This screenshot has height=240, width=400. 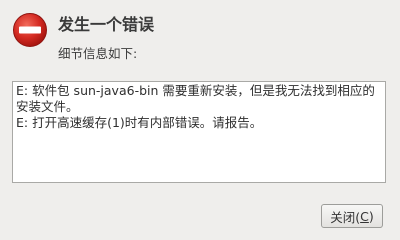 What do you see at coordinates (139, 122) in the screenshot?
I see `details-line: E: 打开高速缓存(1)时有内部错误。请报告。` at bounding box center [139, 122].